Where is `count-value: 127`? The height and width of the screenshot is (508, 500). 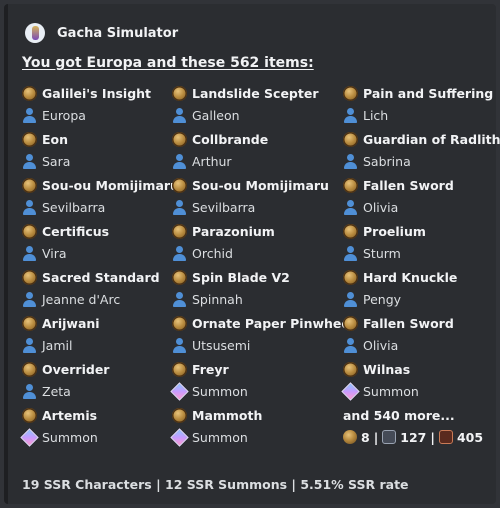 count-value: 127 is located at coordinates (413, 437).